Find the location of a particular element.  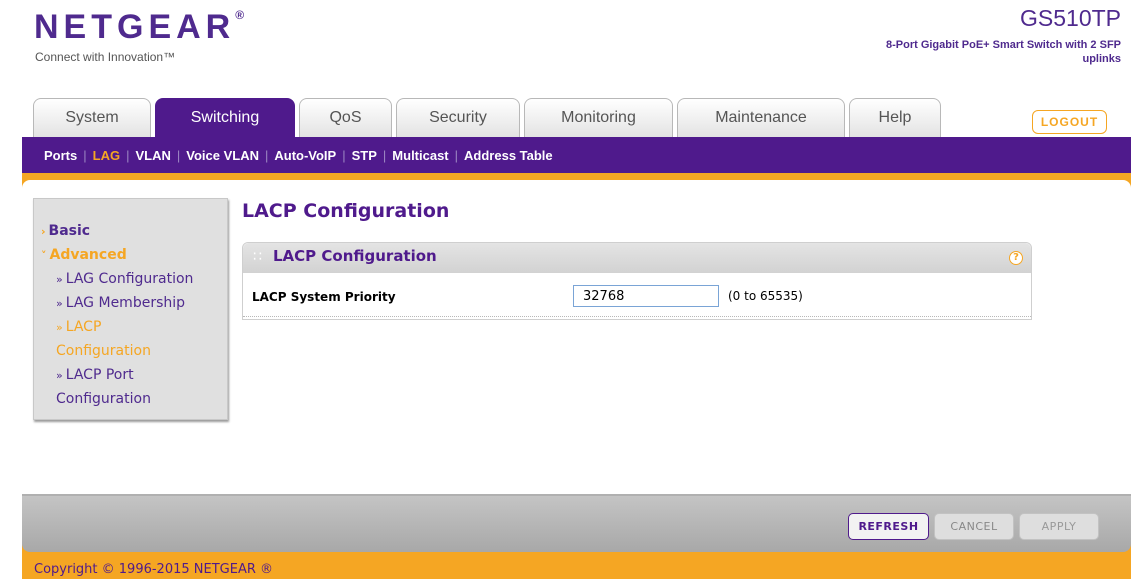

subnav-lag: LAG is located at coordinates (106, 155).